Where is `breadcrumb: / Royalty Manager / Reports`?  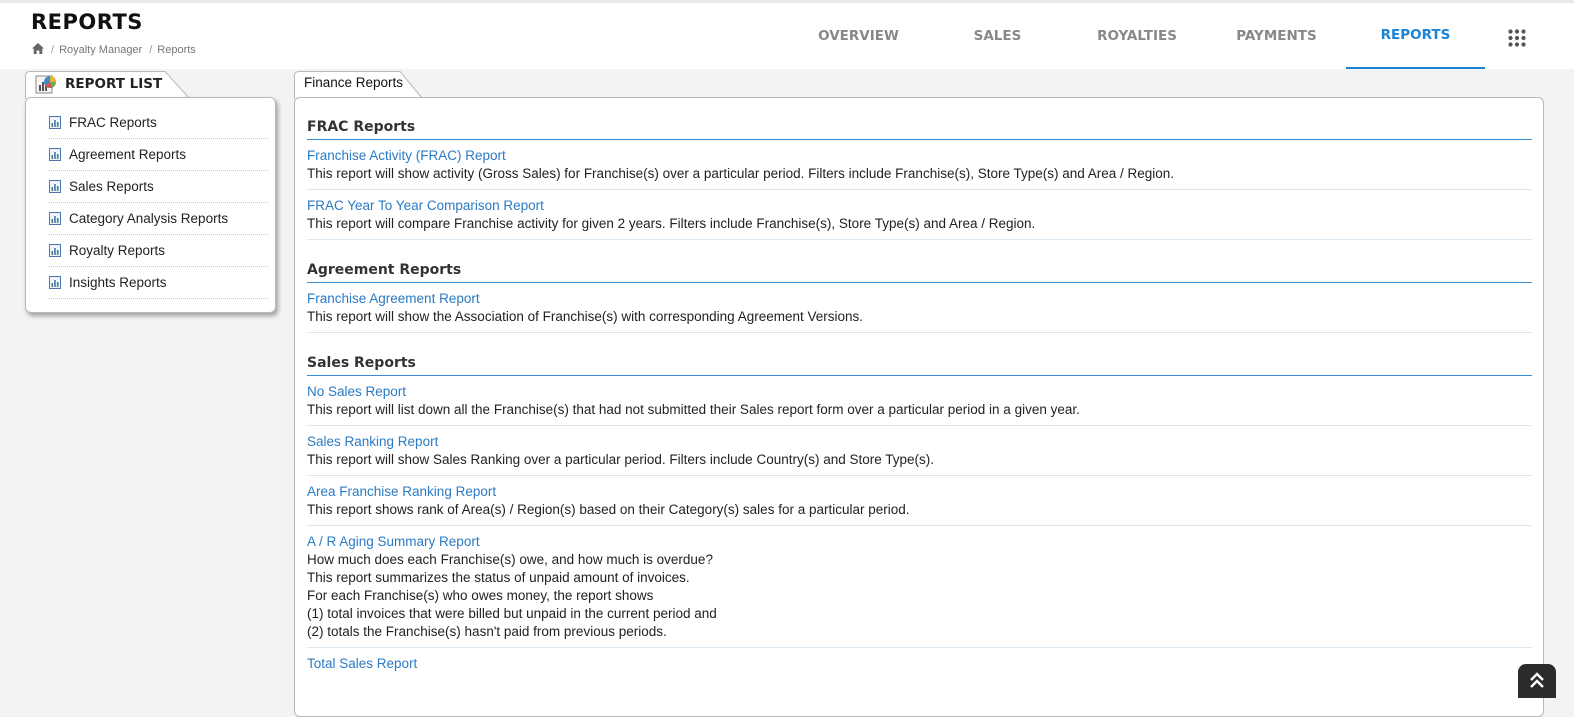
breadcrumb: / Royalty Manager / Reports is located at coordinates (114, 50).